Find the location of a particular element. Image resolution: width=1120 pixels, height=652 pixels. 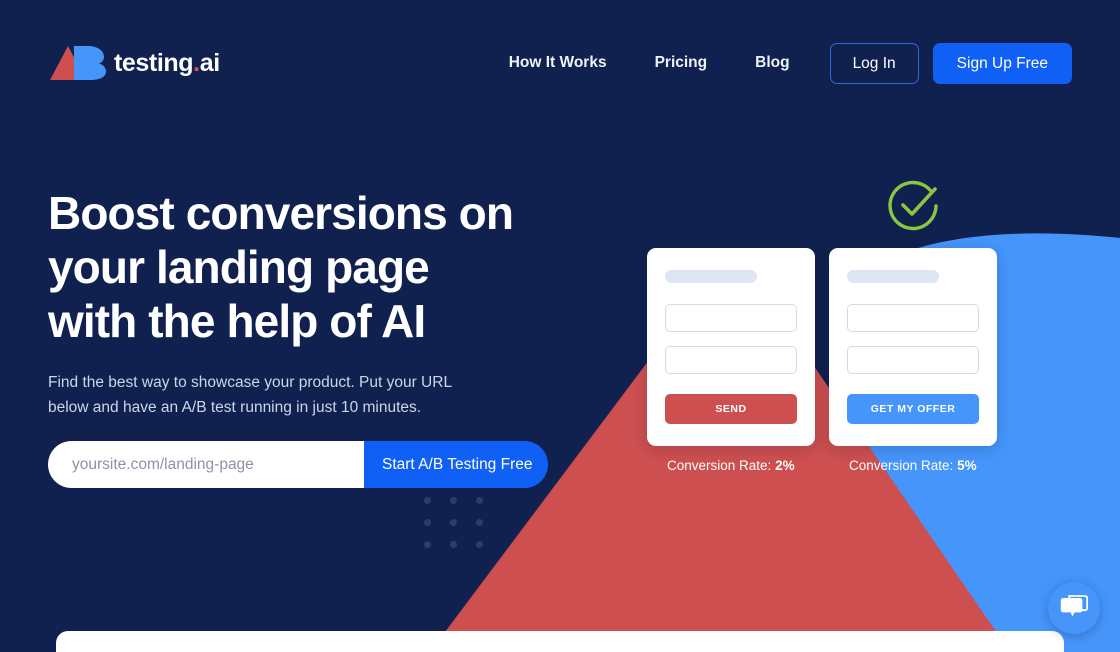

conversion-value: 5% is located at coordinates (967, 465).